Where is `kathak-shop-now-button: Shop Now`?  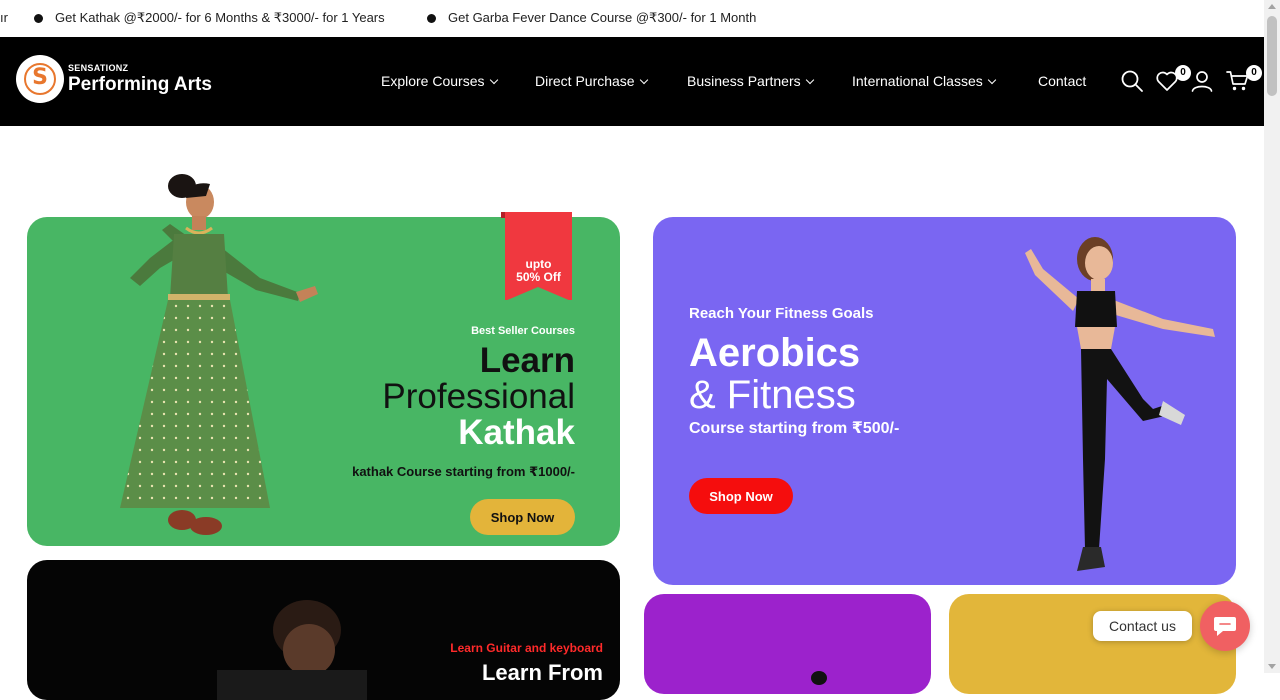
kathak-shop-now-button: Shop Now is located at coordinates (522, 517).